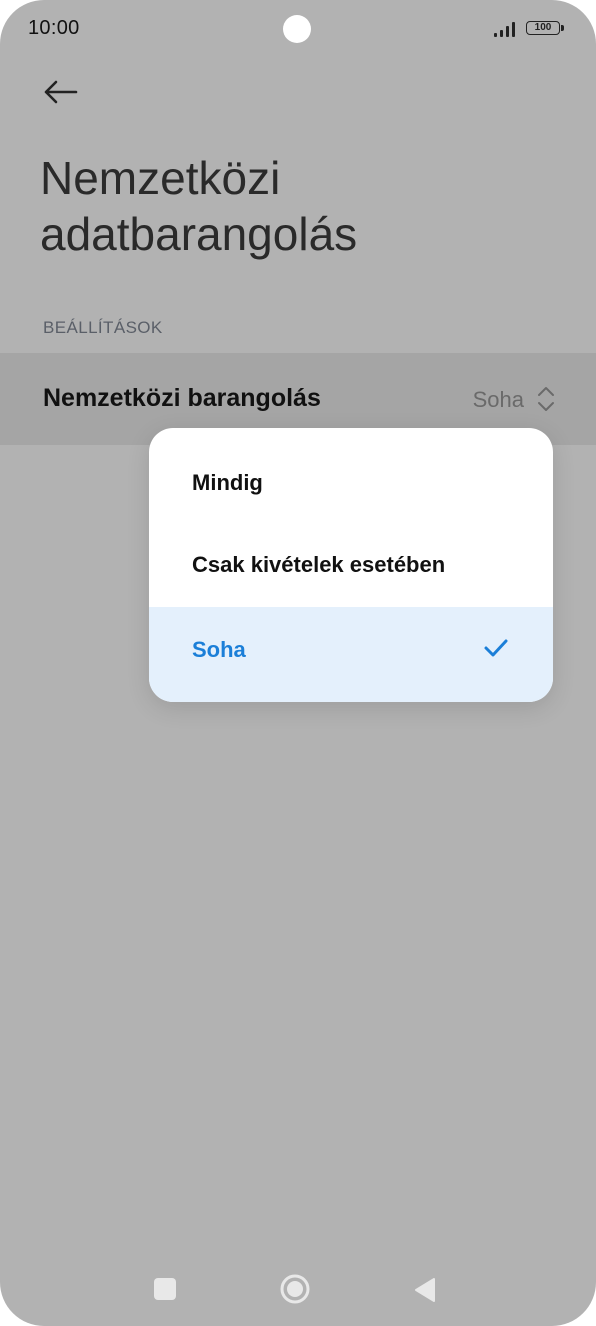  I want to click on arrow-left-icon, so click(61, 92).